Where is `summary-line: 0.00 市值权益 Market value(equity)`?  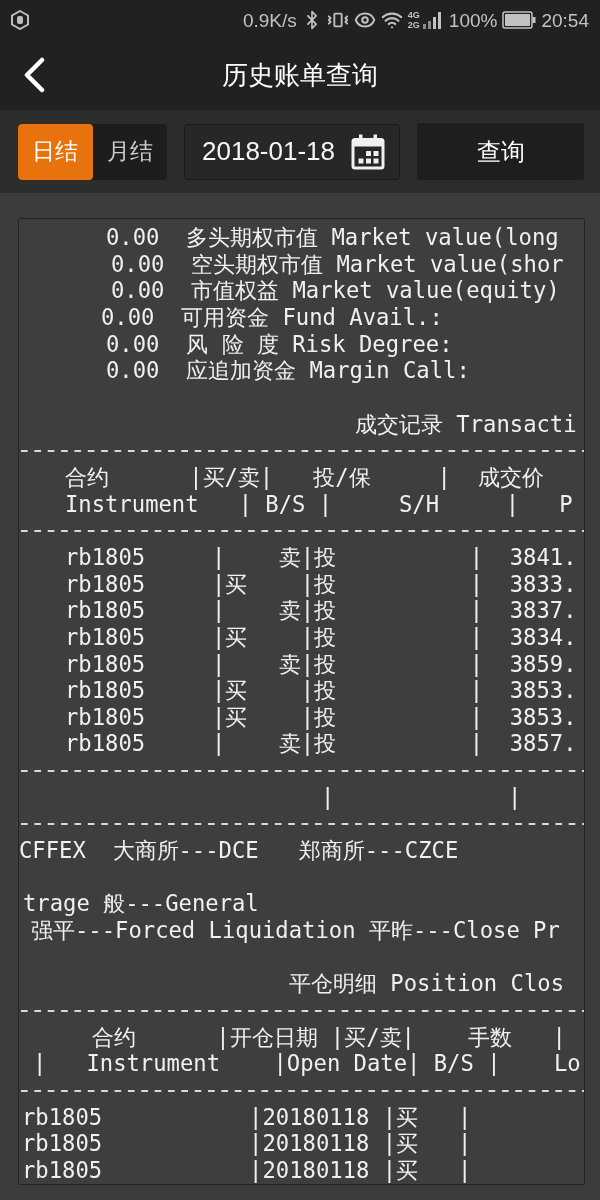
summary-line: 0.00 市值权益 Market value(equity) is located at coordinates (335, 290).